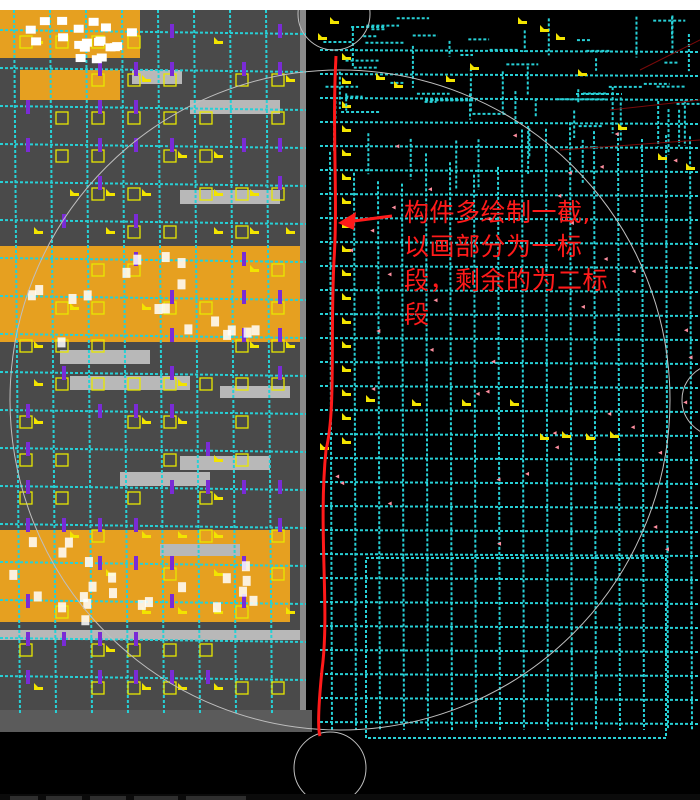 The image size is (700, 800). Describe the element at coordinates (350, 5) in the screenshot. I see `window-top-bar` at that location.